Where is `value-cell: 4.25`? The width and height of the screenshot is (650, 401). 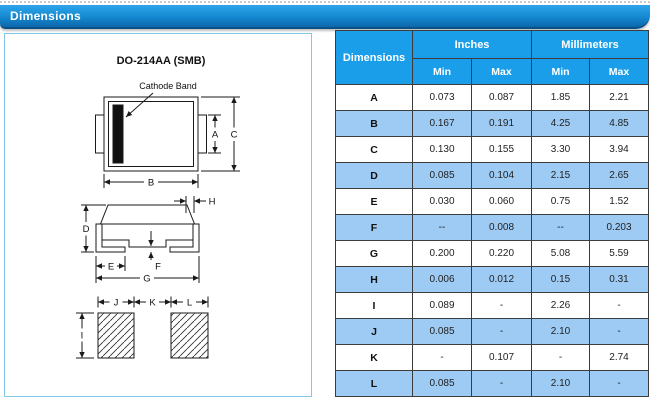
value-cell: 4.25 is located at coordinates (561, 123).